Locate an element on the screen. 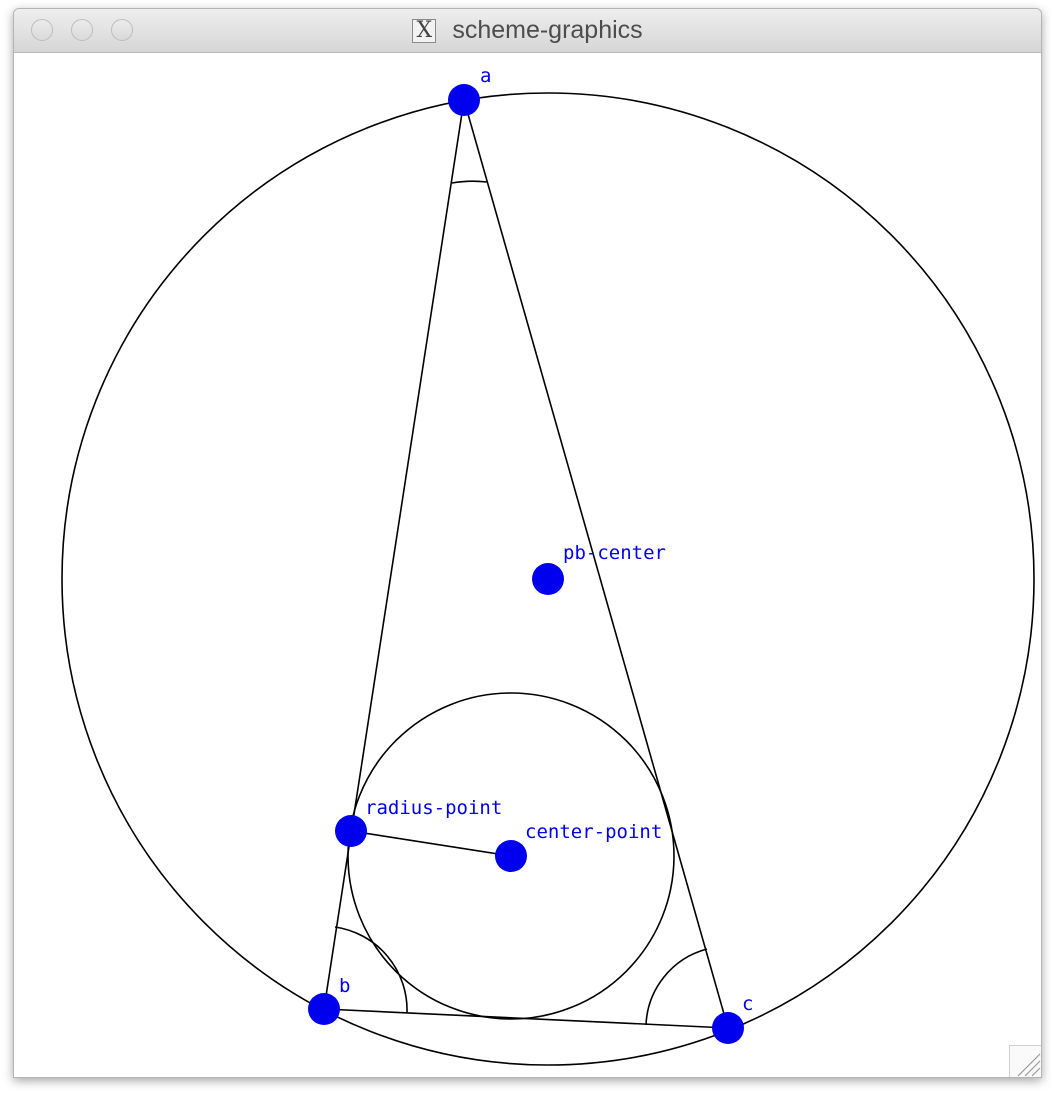 This screenshot has width=1052, height=1096. resize-grip-icon is located at coordinates (1025, 1061).